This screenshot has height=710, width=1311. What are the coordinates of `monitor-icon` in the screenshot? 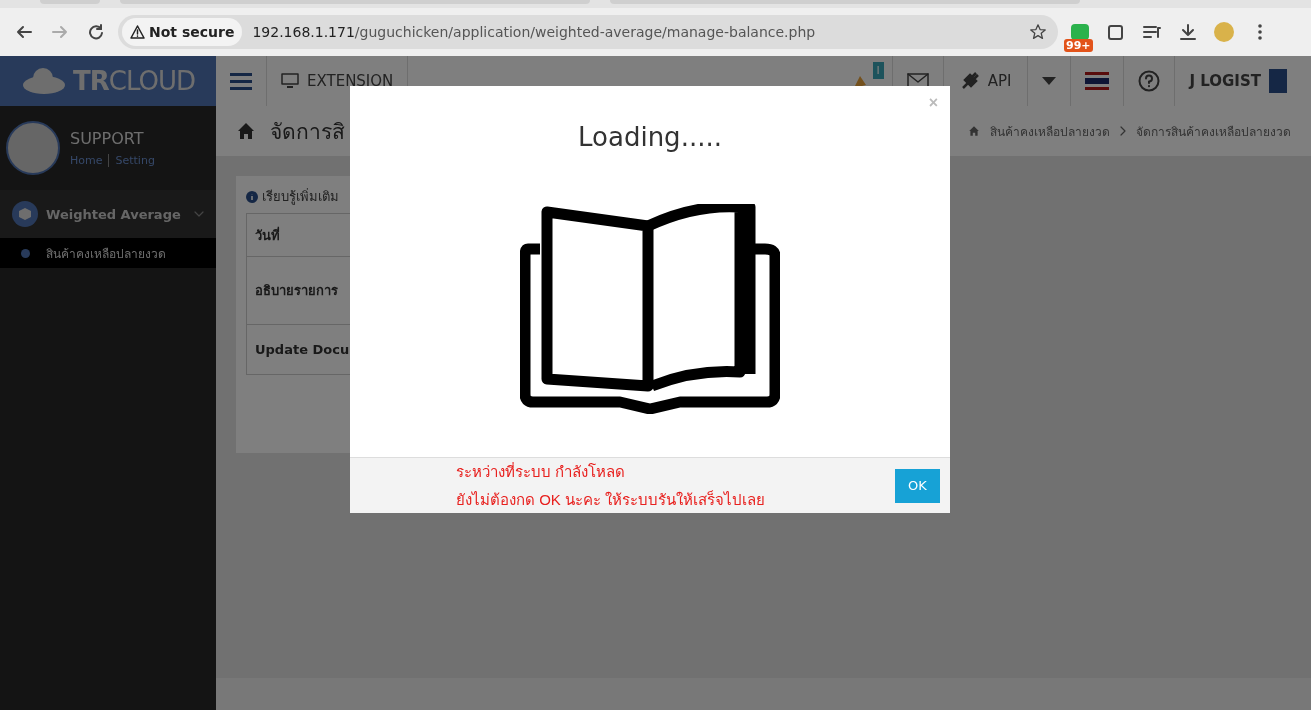 It's located at (290, 81).